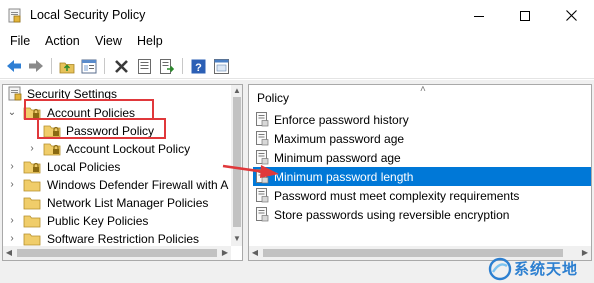  I want to click on tree-item-account-lockout-policy: › Account Lockout Policy, so click(117, 149).